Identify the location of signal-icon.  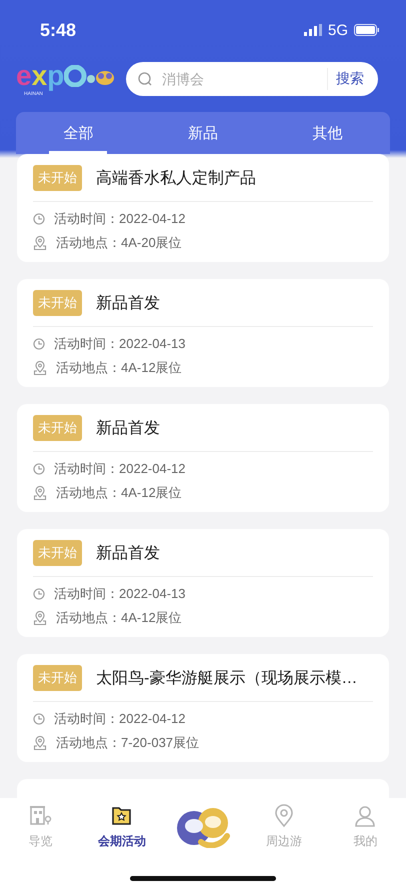
(313, 30).